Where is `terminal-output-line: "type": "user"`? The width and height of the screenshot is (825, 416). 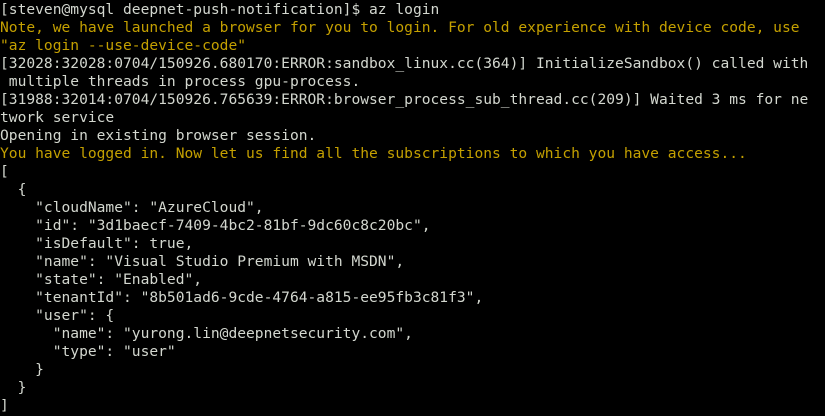
terminal-output-line: "type": "user" is located at coordinates (88, 351).